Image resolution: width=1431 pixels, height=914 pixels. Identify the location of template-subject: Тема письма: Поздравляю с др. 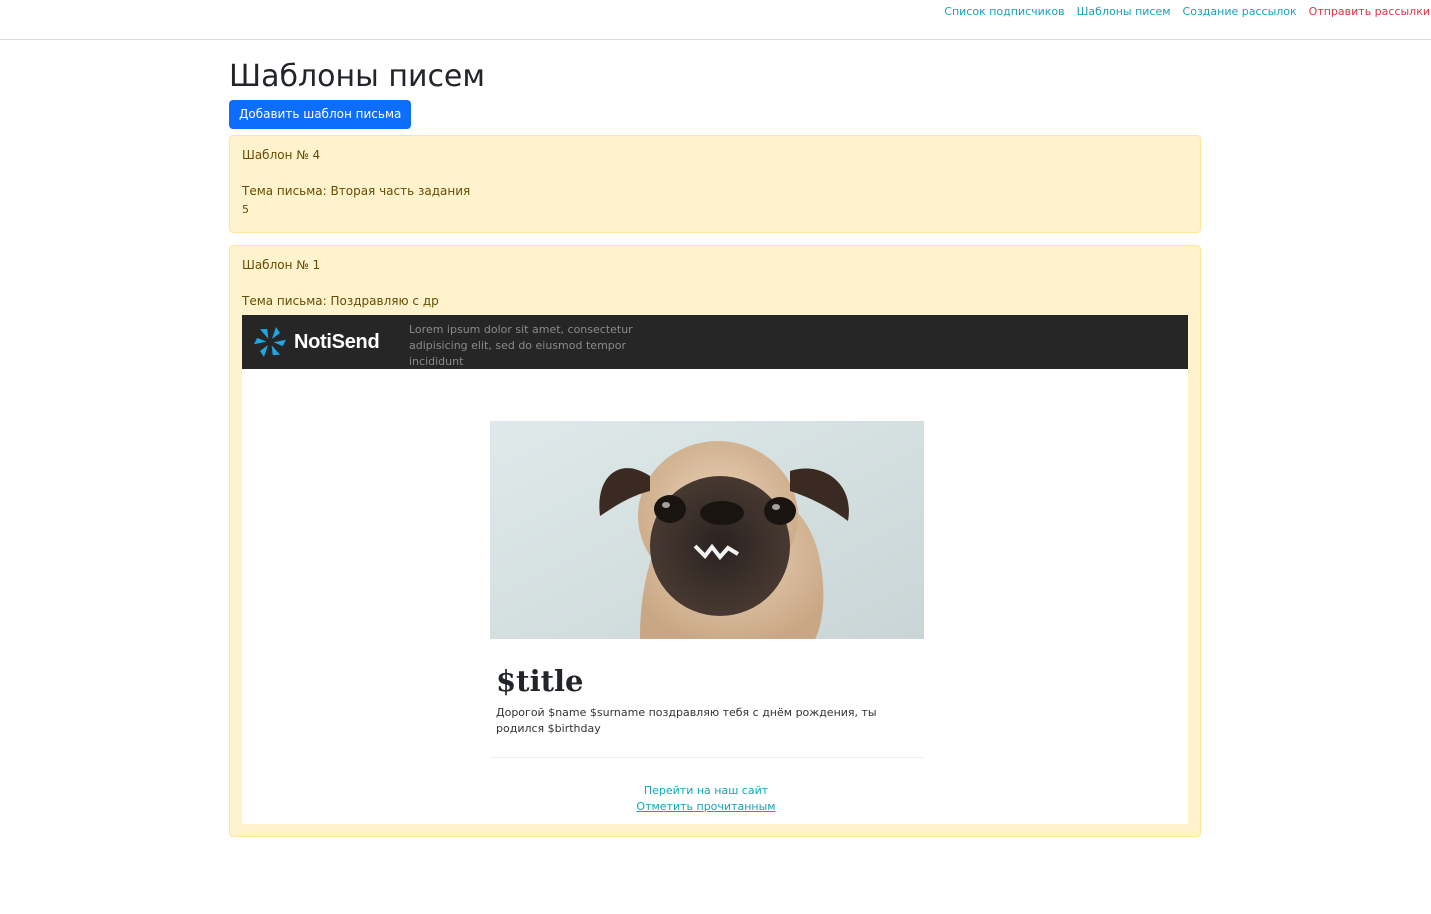
(340, 301).